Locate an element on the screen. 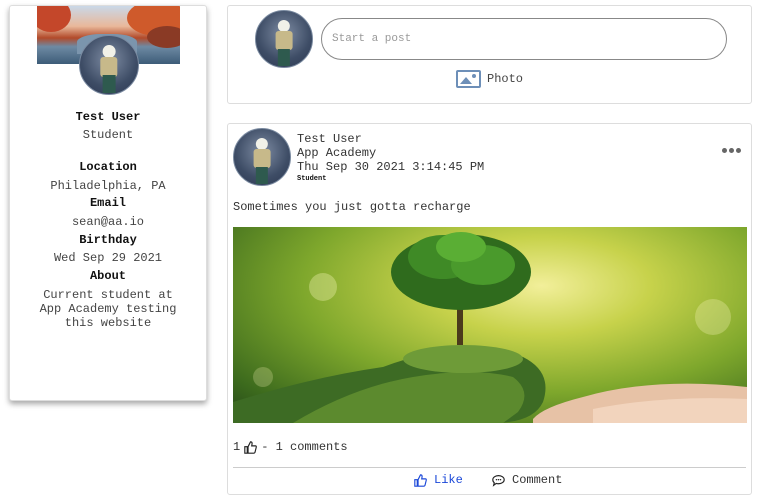 The height and width of the screenshot is (500, 759). create-post-card: Photo is located at coordinates (489, 54).